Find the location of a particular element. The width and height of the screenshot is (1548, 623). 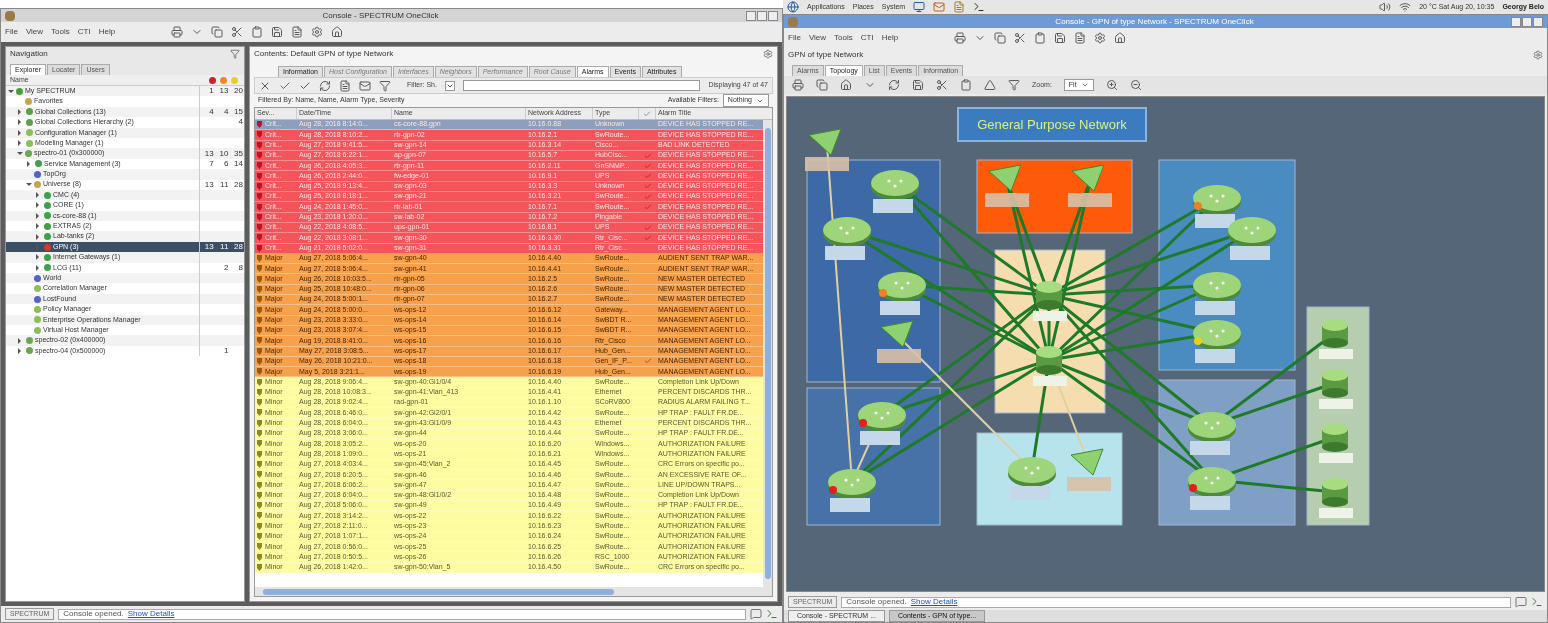

monitor-icon is located at coordinates (919, 7).